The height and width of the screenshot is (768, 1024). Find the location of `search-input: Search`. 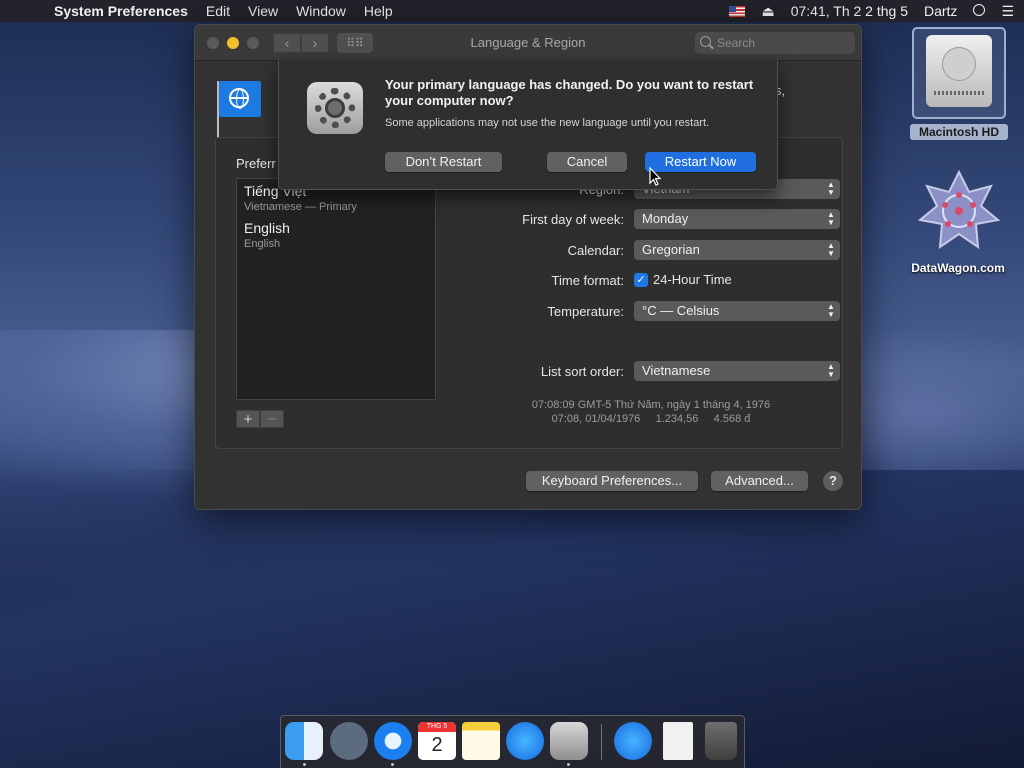

search-input: Search is located at coordinates (775, 43).